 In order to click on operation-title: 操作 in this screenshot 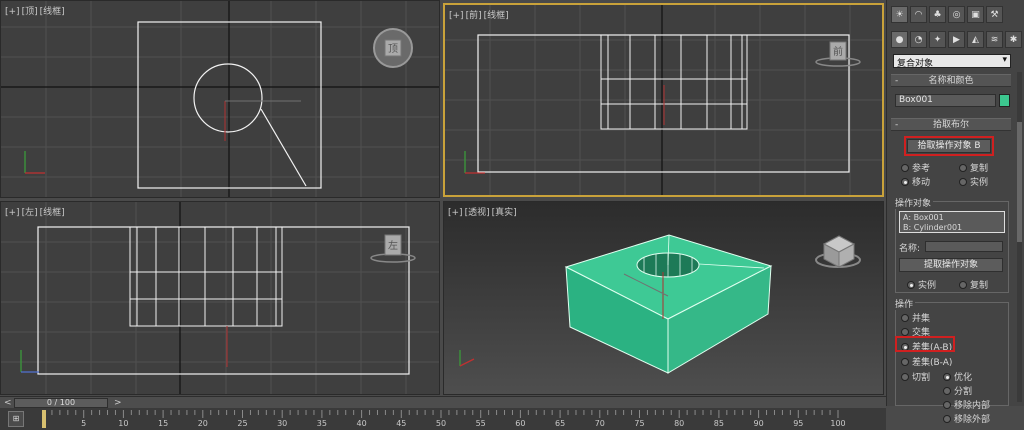, I will do `click(904, 303)`.